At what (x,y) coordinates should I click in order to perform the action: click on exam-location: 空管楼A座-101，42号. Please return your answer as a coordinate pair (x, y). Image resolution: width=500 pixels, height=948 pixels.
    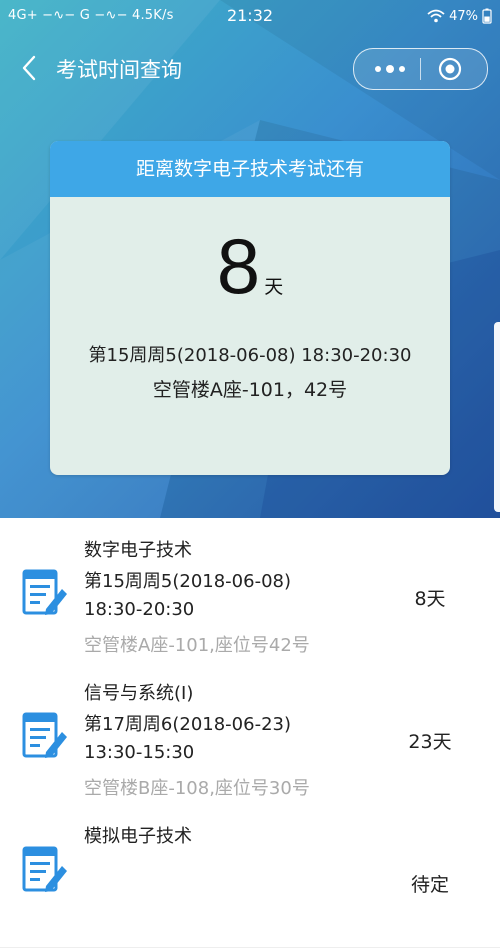
    Looking at the image, I should click on (250, 390).